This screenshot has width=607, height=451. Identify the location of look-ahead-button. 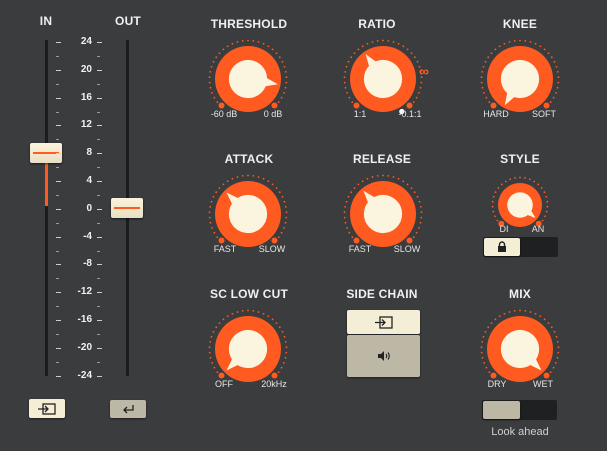
(501, 410).